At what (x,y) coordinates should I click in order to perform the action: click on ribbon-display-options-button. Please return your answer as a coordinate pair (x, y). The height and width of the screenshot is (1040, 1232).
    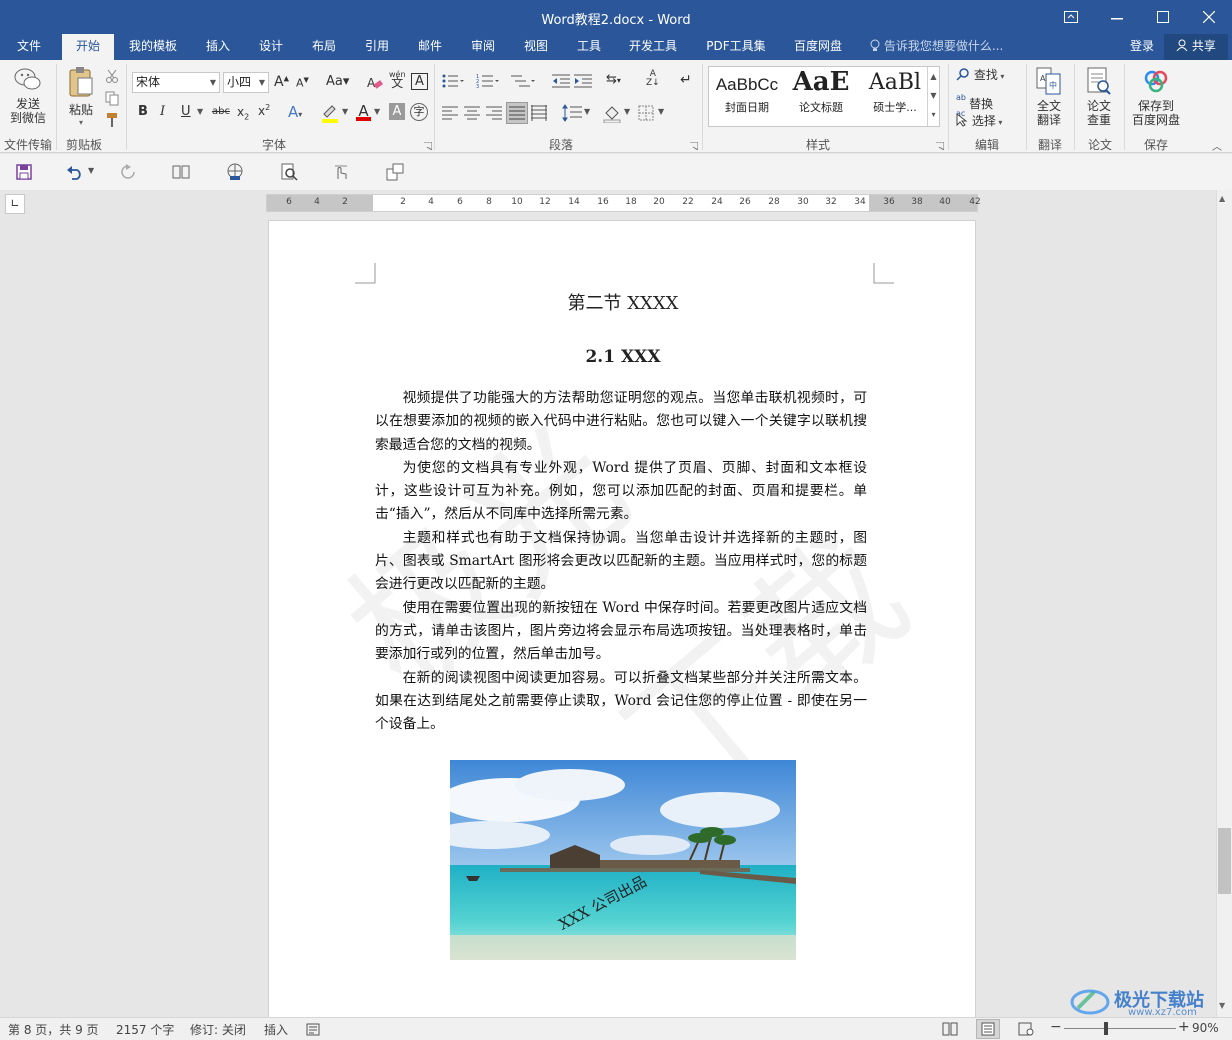
    Looking at the image, I should click on (1071, 17).